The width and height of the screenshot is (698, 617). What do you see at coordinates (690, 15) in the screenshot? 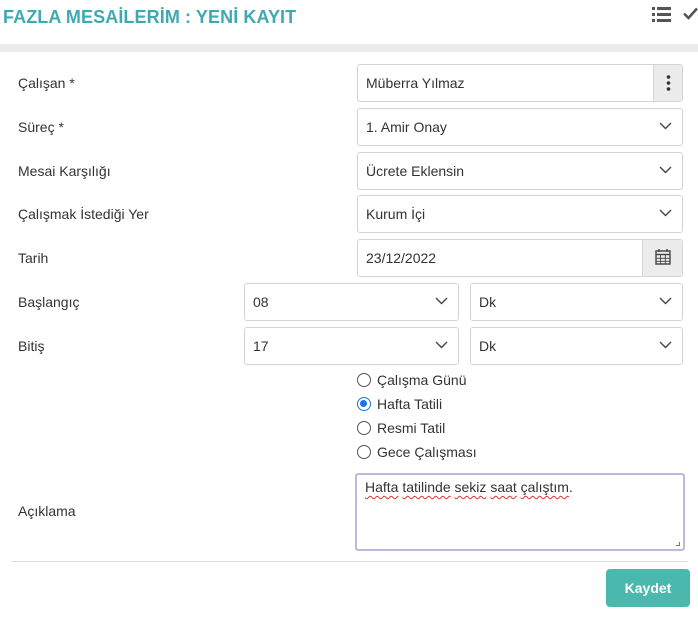
I see `check-icon` at bounding box center [690, 15].